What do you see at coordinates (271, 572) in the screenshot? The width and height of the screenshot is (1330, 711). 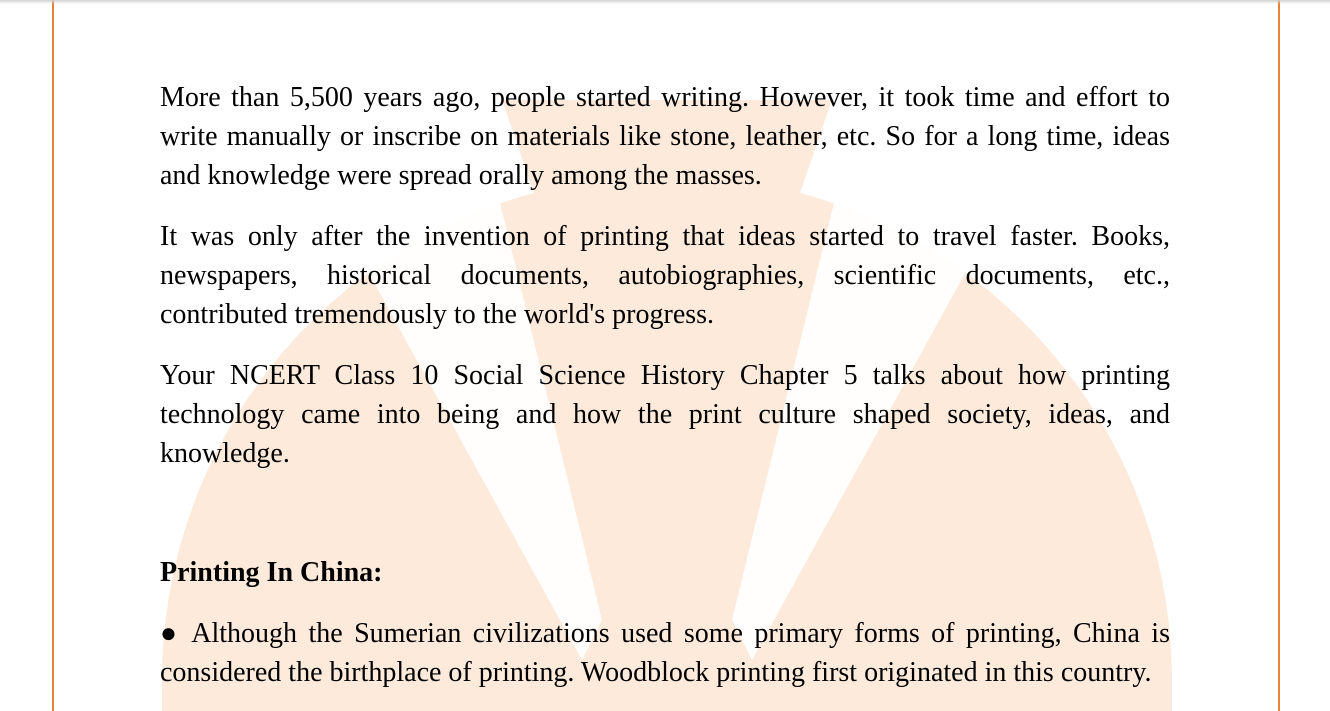 I see `section-heading: Printing In China:` at bounding box center [271, 572].